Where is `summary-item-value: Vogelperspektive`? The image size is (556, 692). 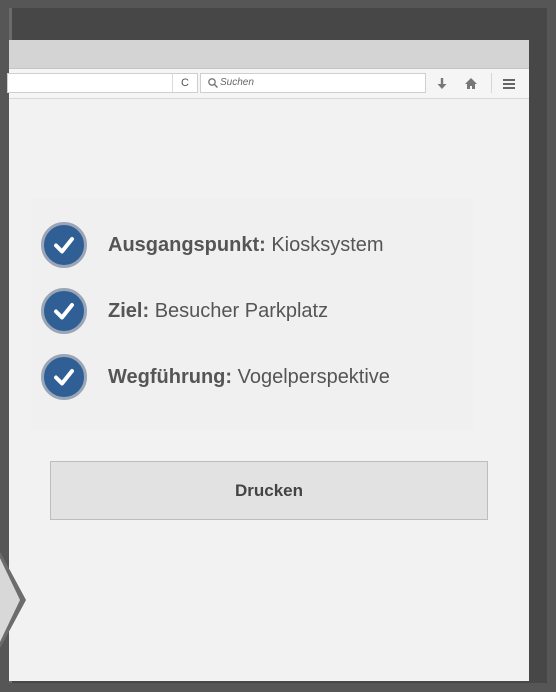
summary-item-value: Vogelperspektive is located at coordinates (313, 377).